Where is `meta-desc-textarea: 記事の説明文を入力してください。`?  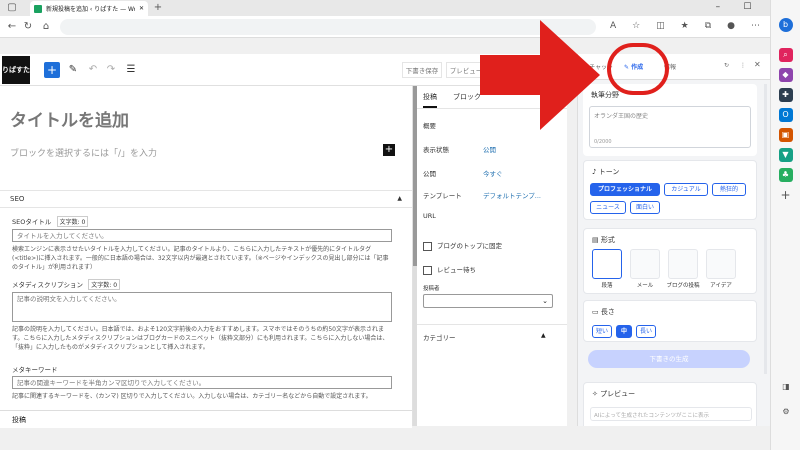
meta-desc-textarea: 記事の説明文を入力してください。 is located at coordinates (202, 307).